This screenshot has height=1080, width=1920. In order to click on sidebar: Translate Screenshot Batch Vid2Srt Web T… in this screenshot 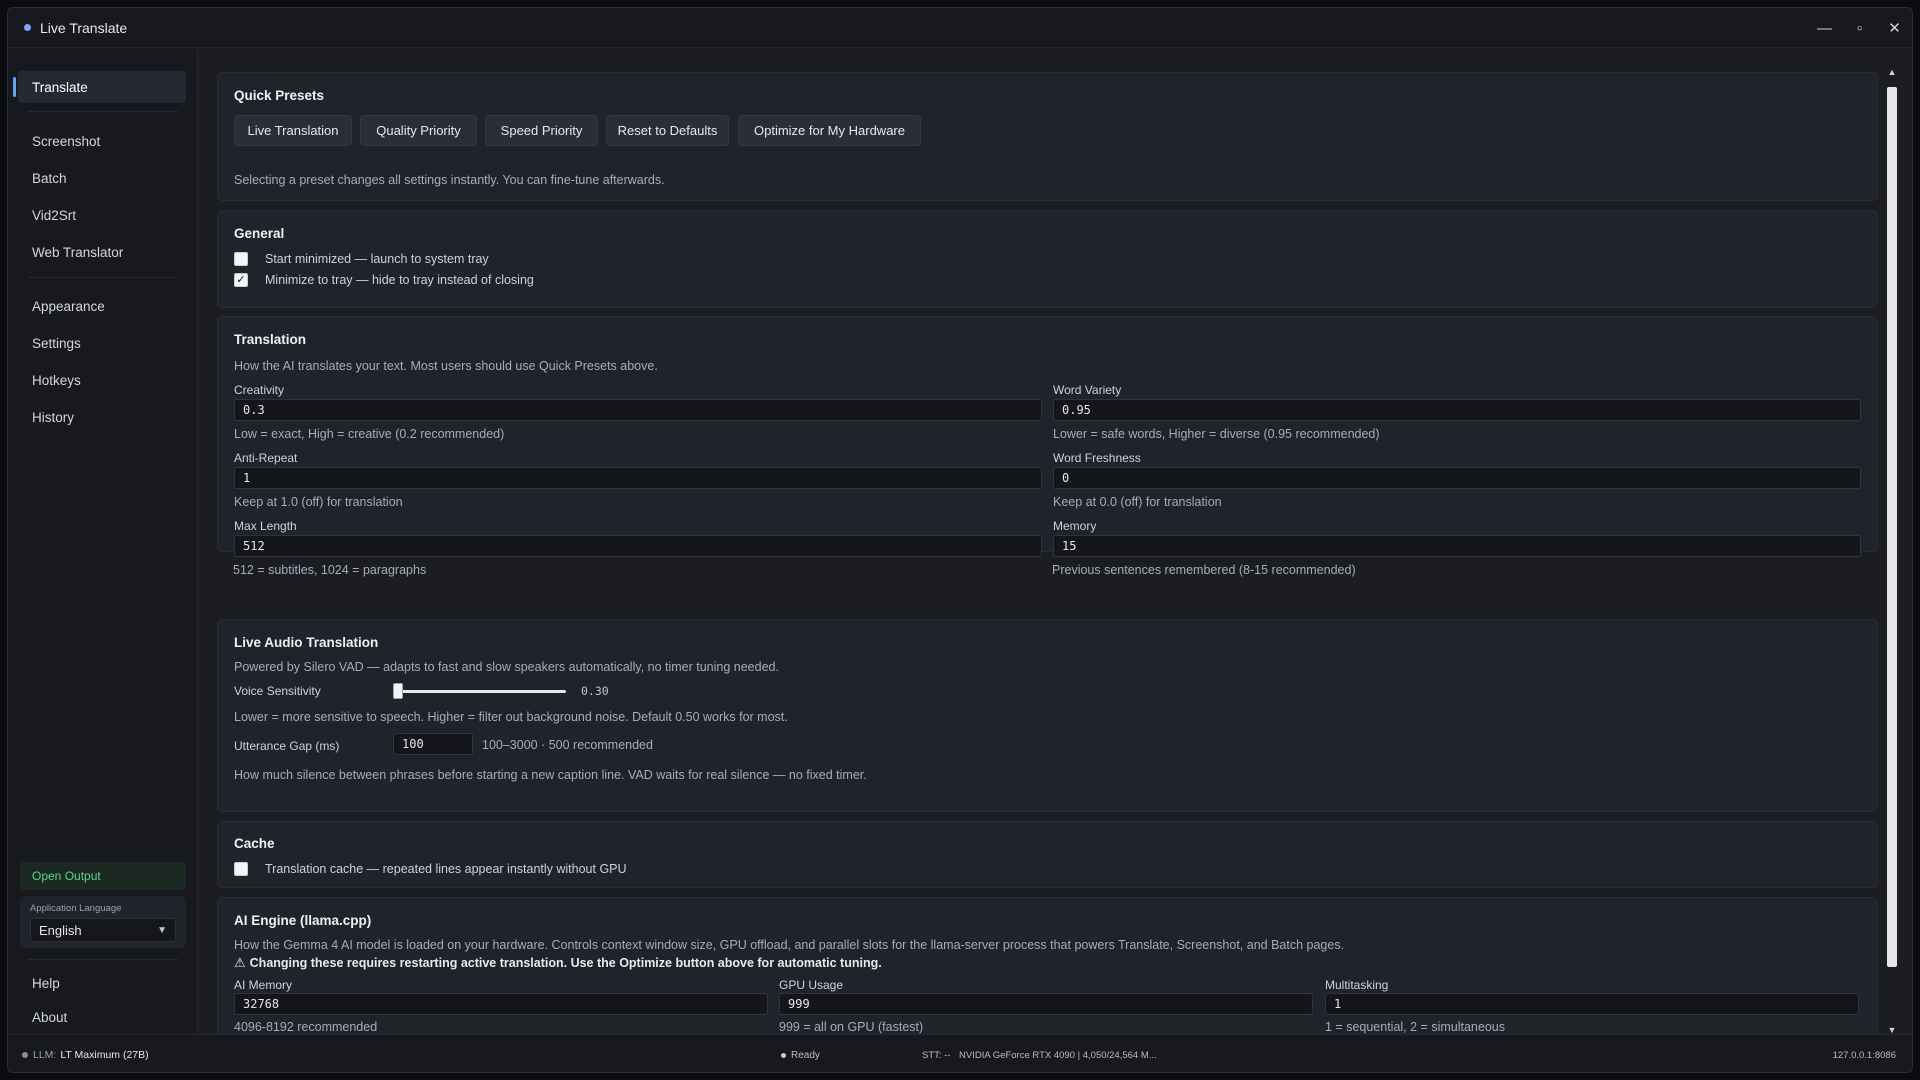, I will do `click(103, 541)`.